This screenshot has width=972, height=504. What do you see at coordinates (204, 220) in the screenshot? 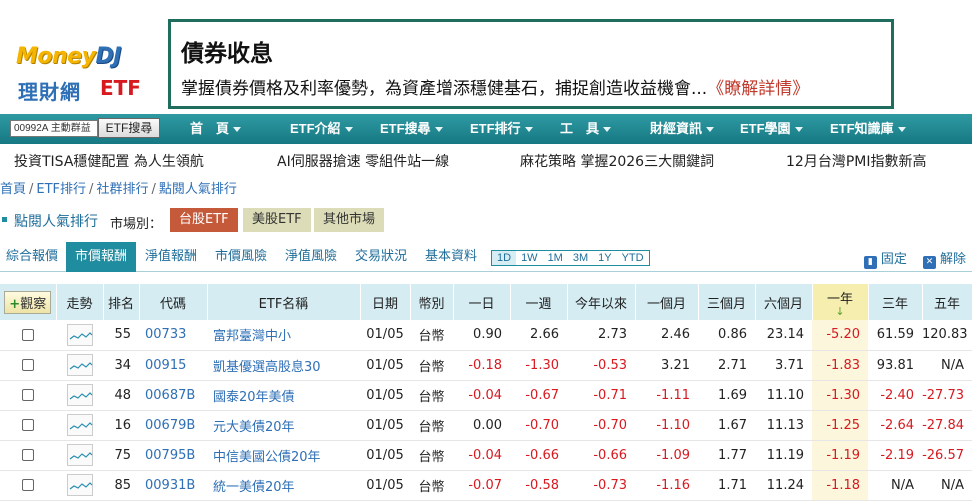
I see `market-tab-tw: 台股ETF` at bounding box center [204, 220].